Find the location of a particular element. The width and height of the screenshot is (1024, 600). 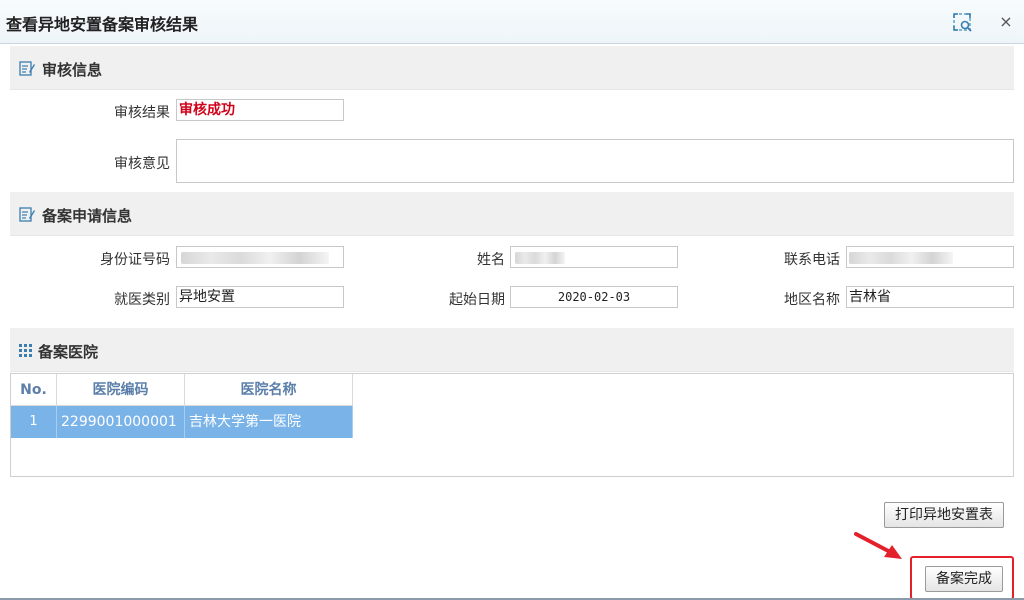

audit-opinion-label: 审核意见 is located at coordinates (142, 164).